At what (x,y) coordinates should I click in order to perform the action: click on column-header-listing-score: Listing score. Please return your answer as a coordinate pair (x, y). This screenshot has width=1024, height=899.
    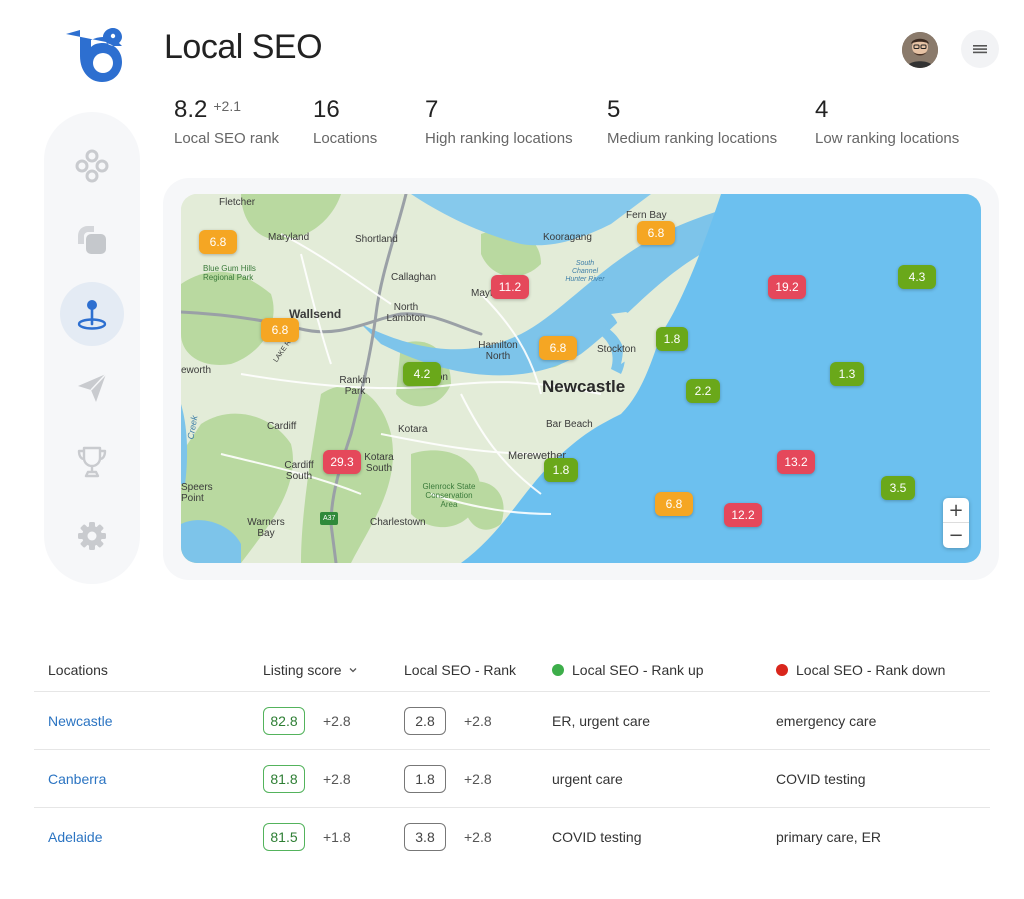
    Looking at the image, I should click on (310, 670).